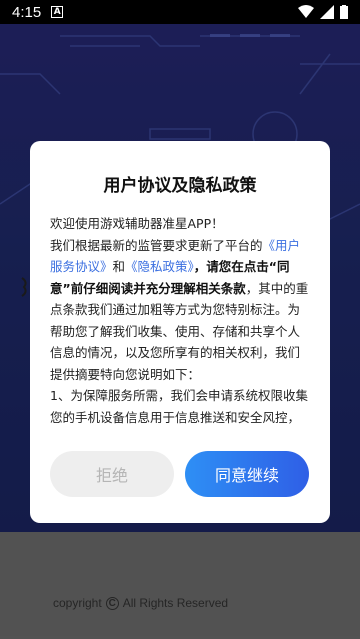 The height and width of the screenshot is (639, 360). Describe the element at coordinates (27, 12) in the screenshot. I see `status-time: 4:15` at that location.